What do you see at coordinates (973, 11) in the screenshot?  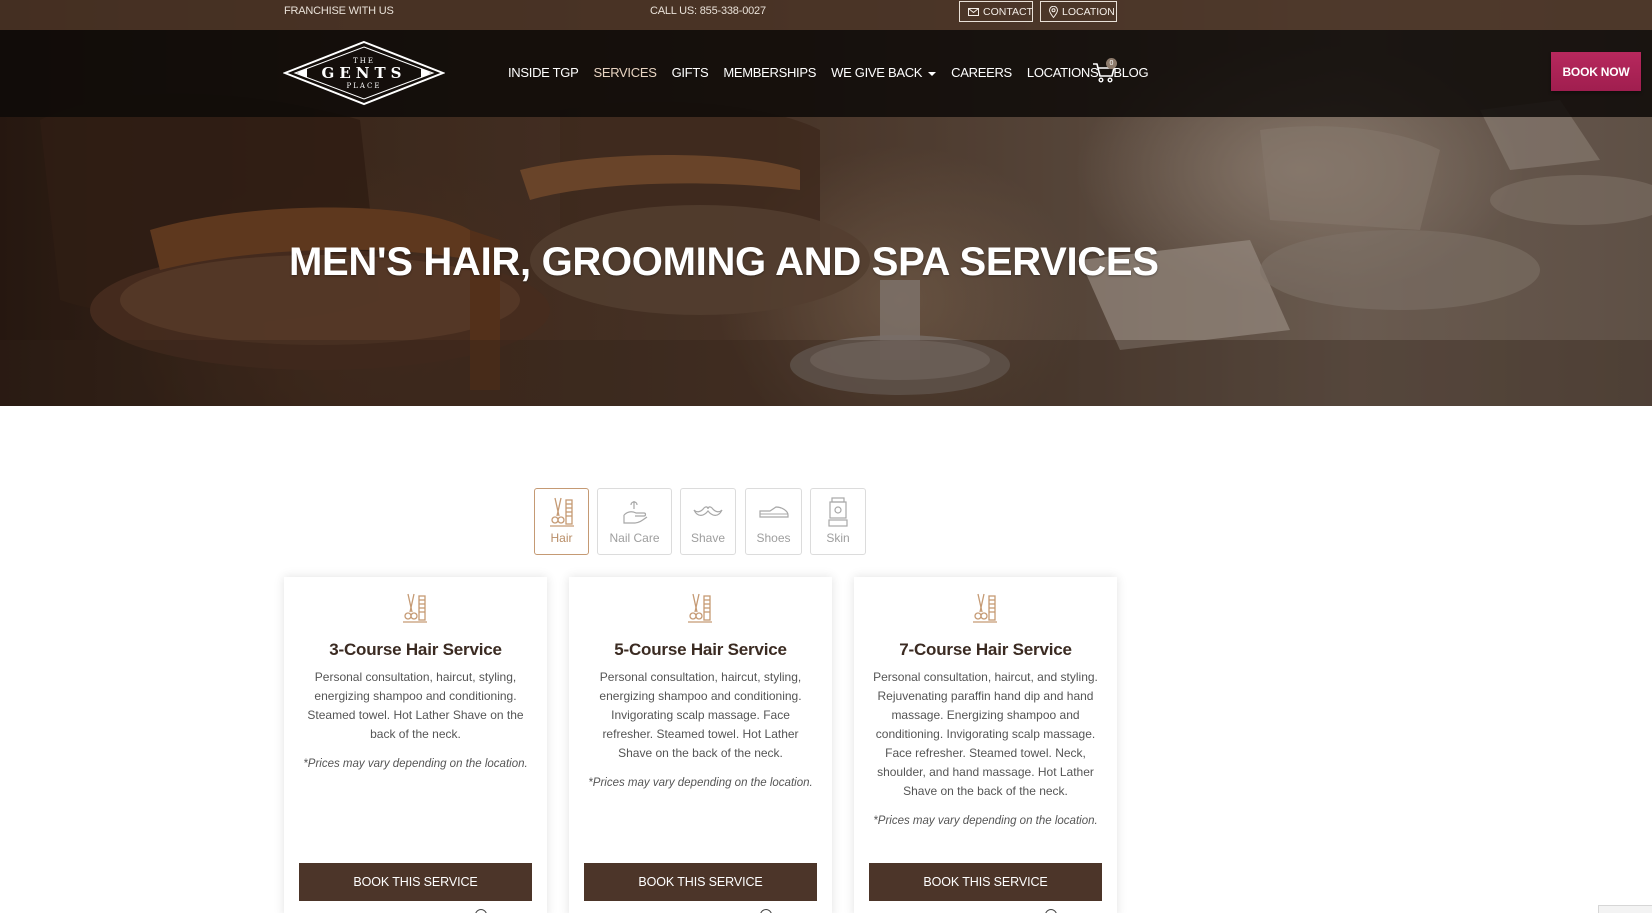 I see `envelope-icon` at bounding box center [973, 11].